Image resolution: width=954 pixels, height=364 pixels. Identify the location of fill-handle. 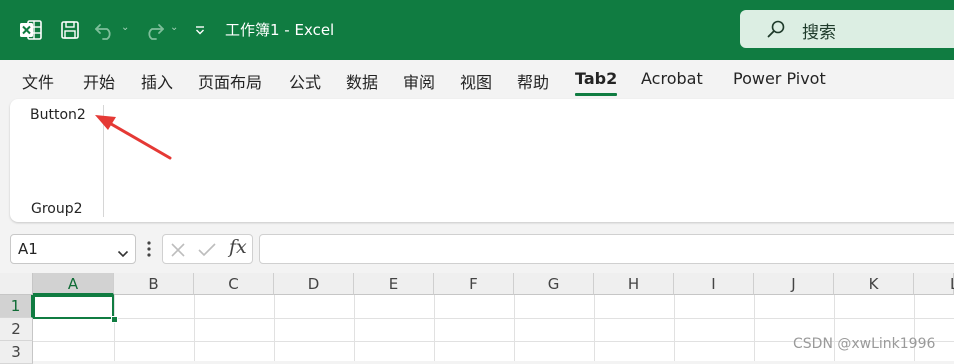
(114, 319).